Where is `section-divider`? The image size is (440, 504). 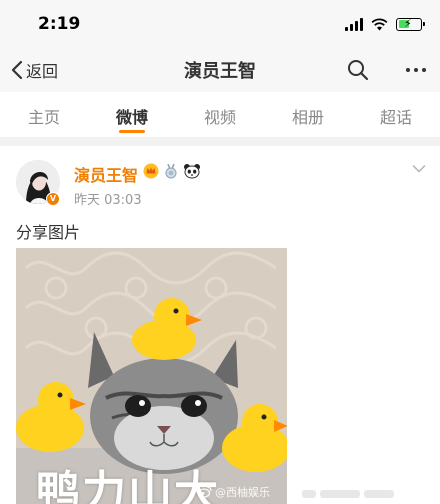
section-divider is located at coordinates (220, 142).